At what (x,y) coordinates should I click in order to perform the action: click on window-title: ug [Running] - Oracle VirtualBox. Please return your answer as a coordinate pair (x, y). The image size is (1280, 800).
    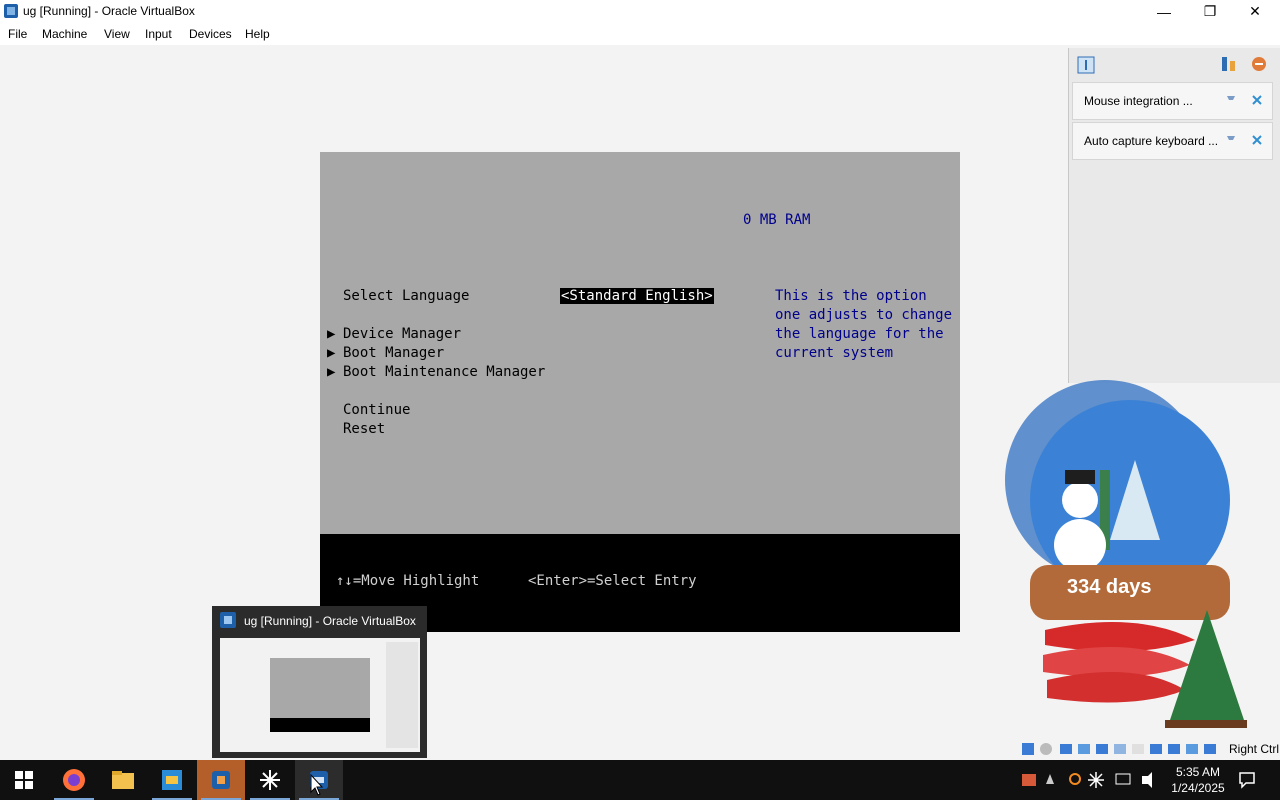
    Looking at the image, I should click on (109, 11).